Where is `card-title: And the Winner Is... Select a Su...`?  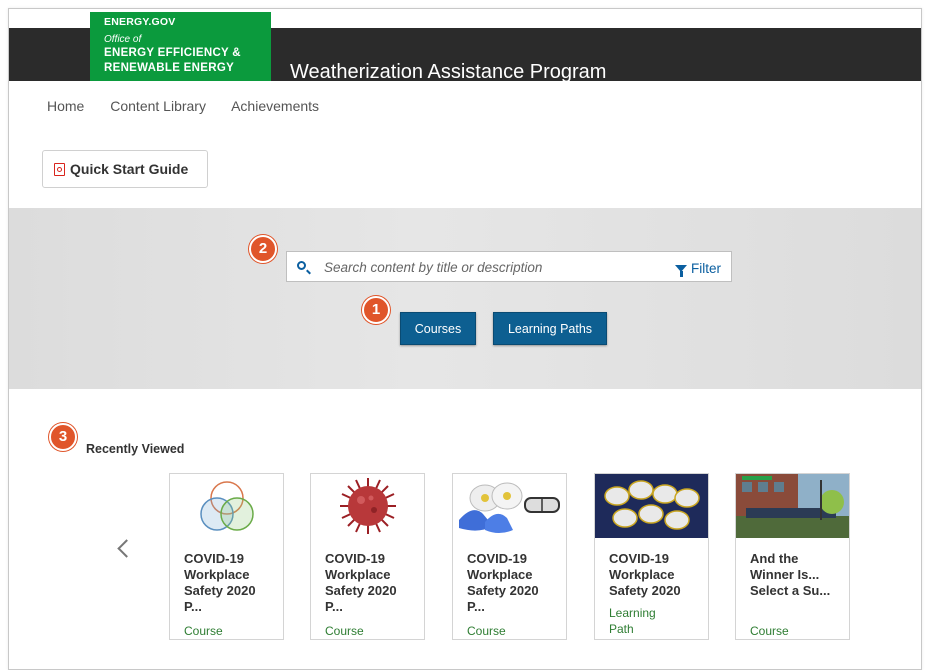 card-title: And the Winner Is... Select a Su... is located at coordinates (790, 574).